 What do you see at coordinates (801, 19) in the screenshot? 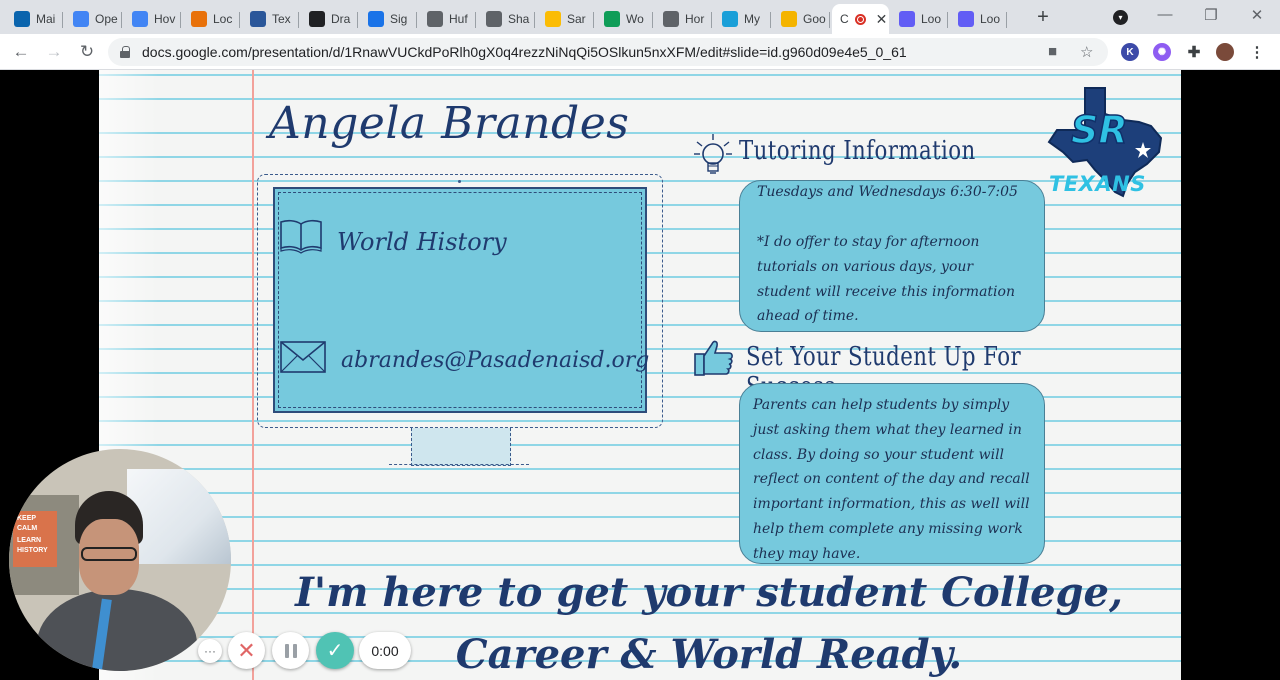
I see `tab-13: Goo` at bounding box center [801, 19].